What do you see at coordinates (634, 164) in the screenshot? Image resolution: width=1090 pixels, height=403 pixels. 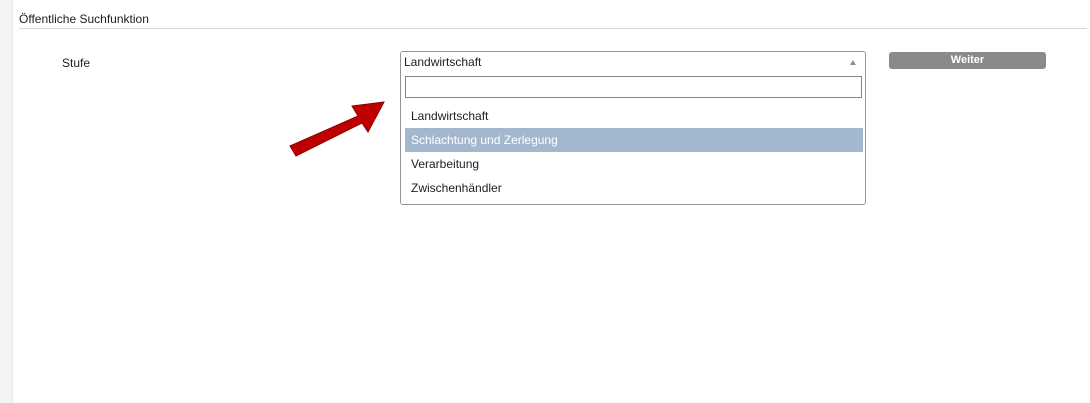 I see `option-verarbeitung: Verarbeitung` at bounding box center [634, 164].